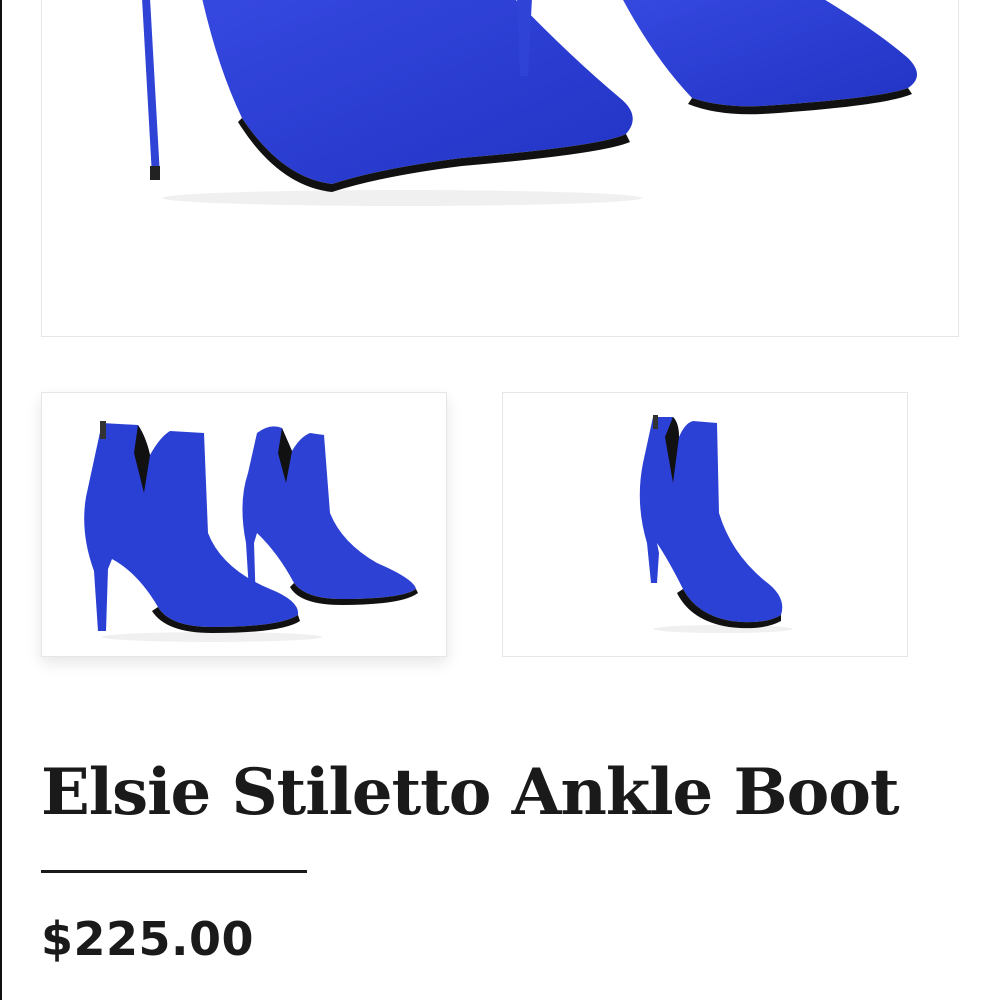  Describe the element at coordinates (251, 531) in the screenshot. I see `pair-boots-illustration` at that location.